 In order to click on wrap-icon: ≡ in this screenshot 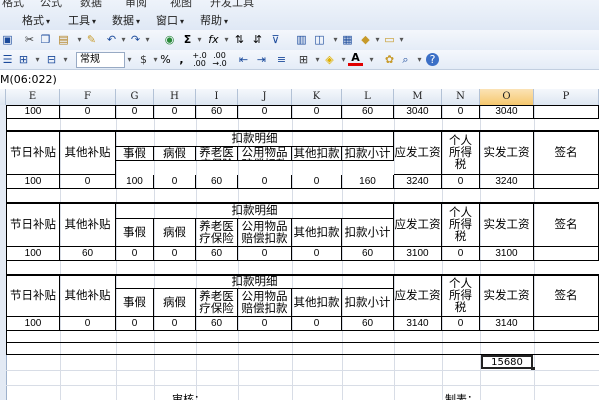, I will do `click(281, 59)`.